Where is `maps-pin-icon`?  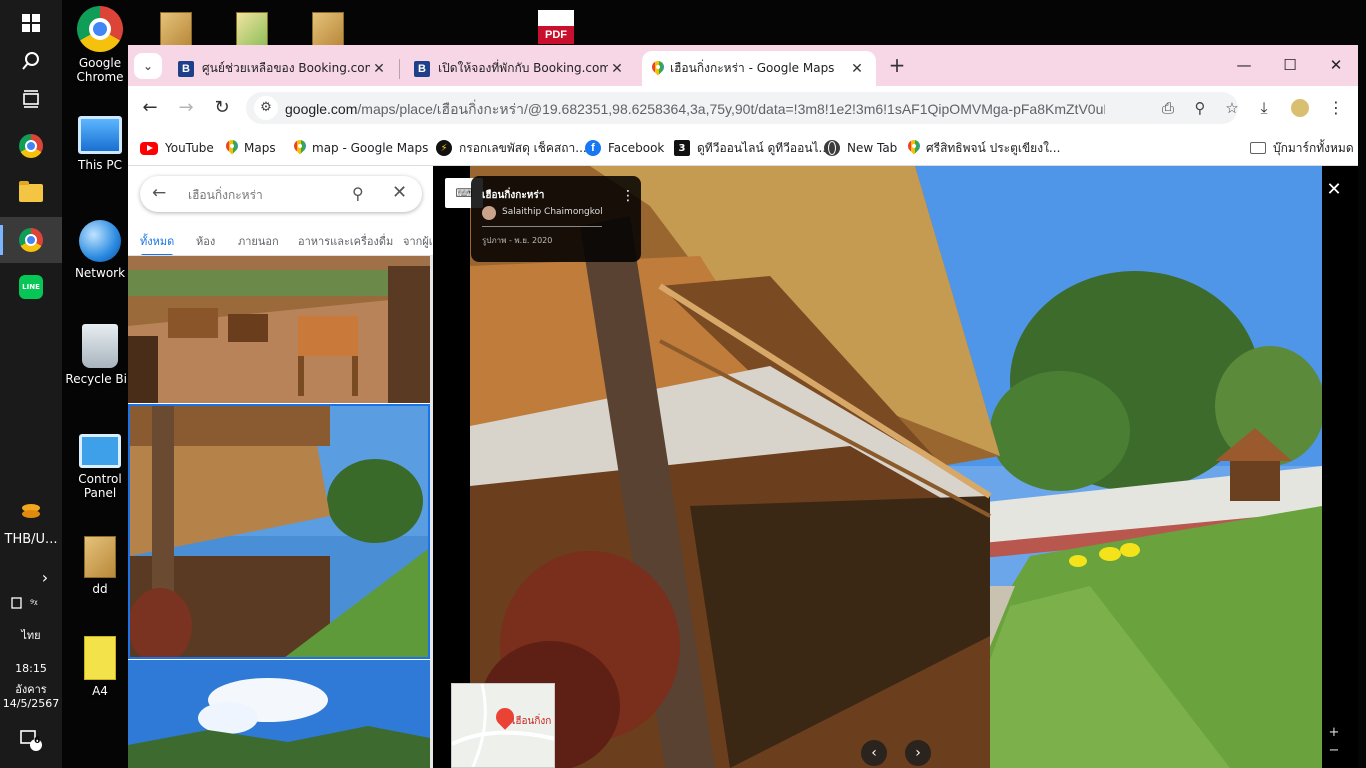
maps-pin-icon is located at coordinates (300, 148).